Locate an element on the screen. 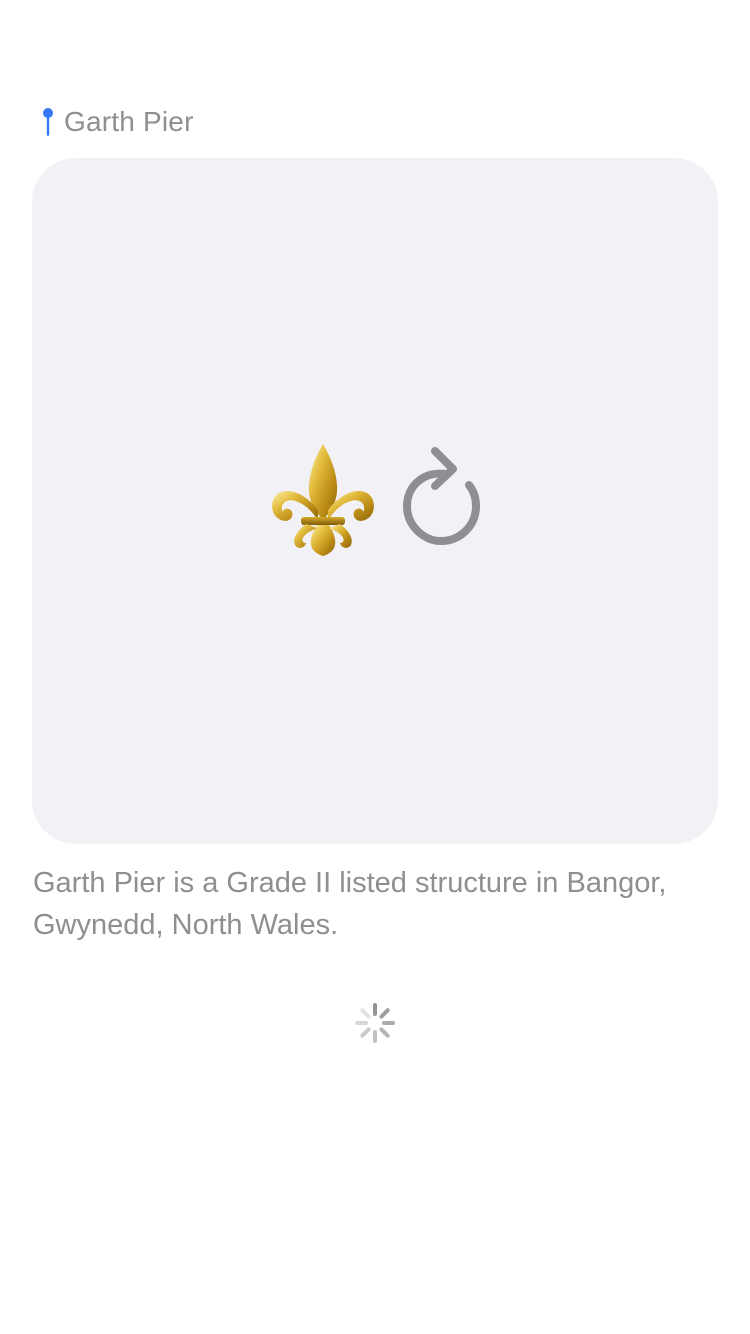 Image resolution: width=750 pixels, height=1334 pixels. retry-button is located at coordinates (441, 496).